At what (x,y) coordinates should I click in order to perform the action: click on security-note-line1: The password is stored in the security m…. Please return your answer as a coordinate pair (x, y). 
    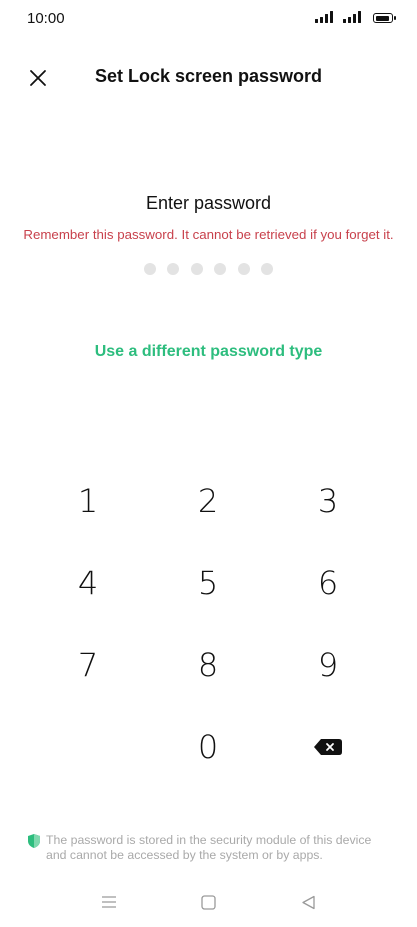
    Looking at the image, I should click on (209, 840).